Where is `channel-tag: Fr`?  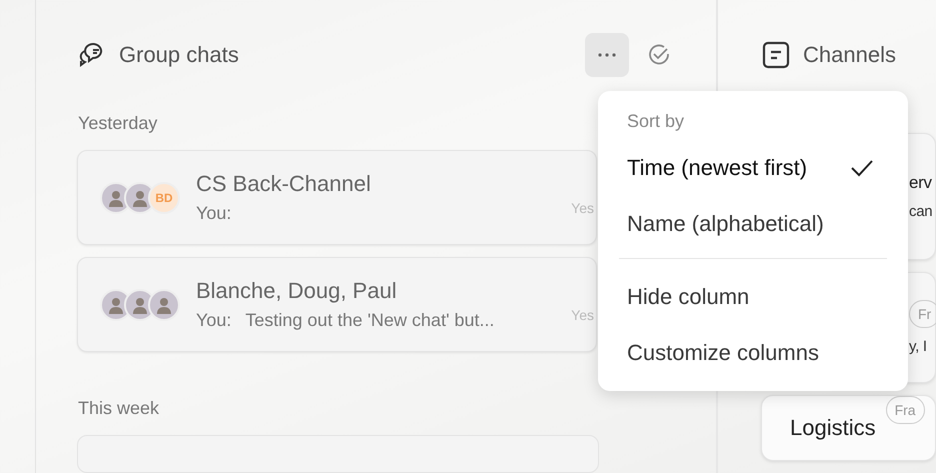
channel-tag: Fr is located at coordinates (922, 314).